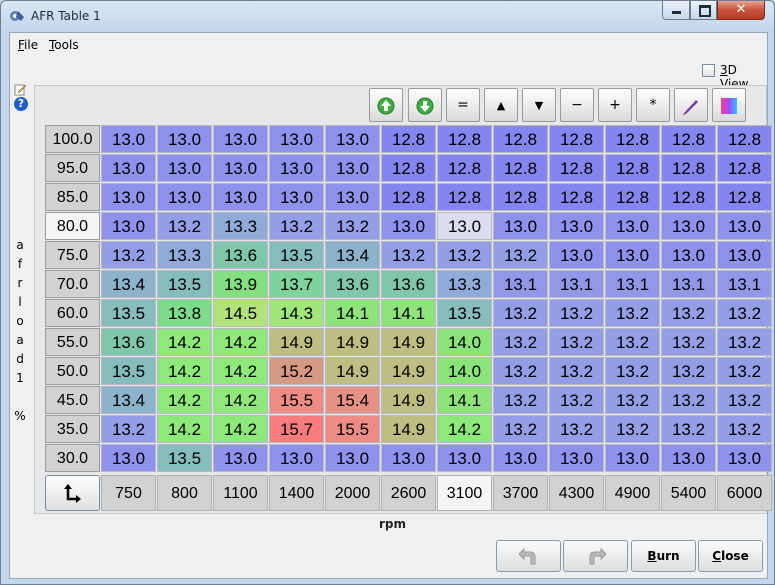  What do you see at coordinates (352, 429) in the screenshot?
I see `table-cell: 15.5` at bounding box center [352, 429].